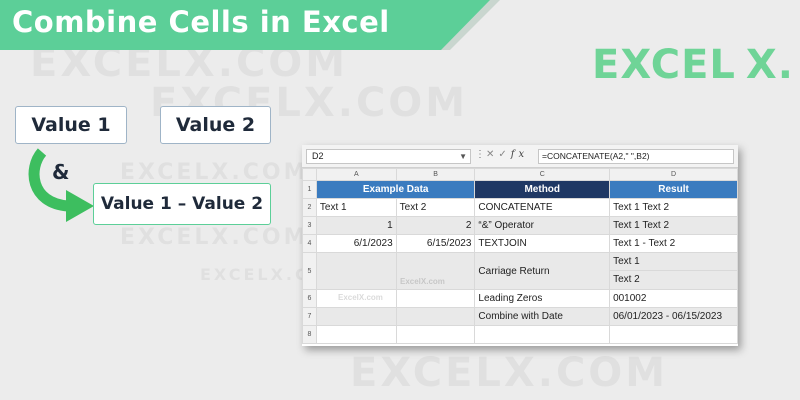  Describe the element at coordinates (309, 334) in the screenshot. I see `row-header: 8` at that location.